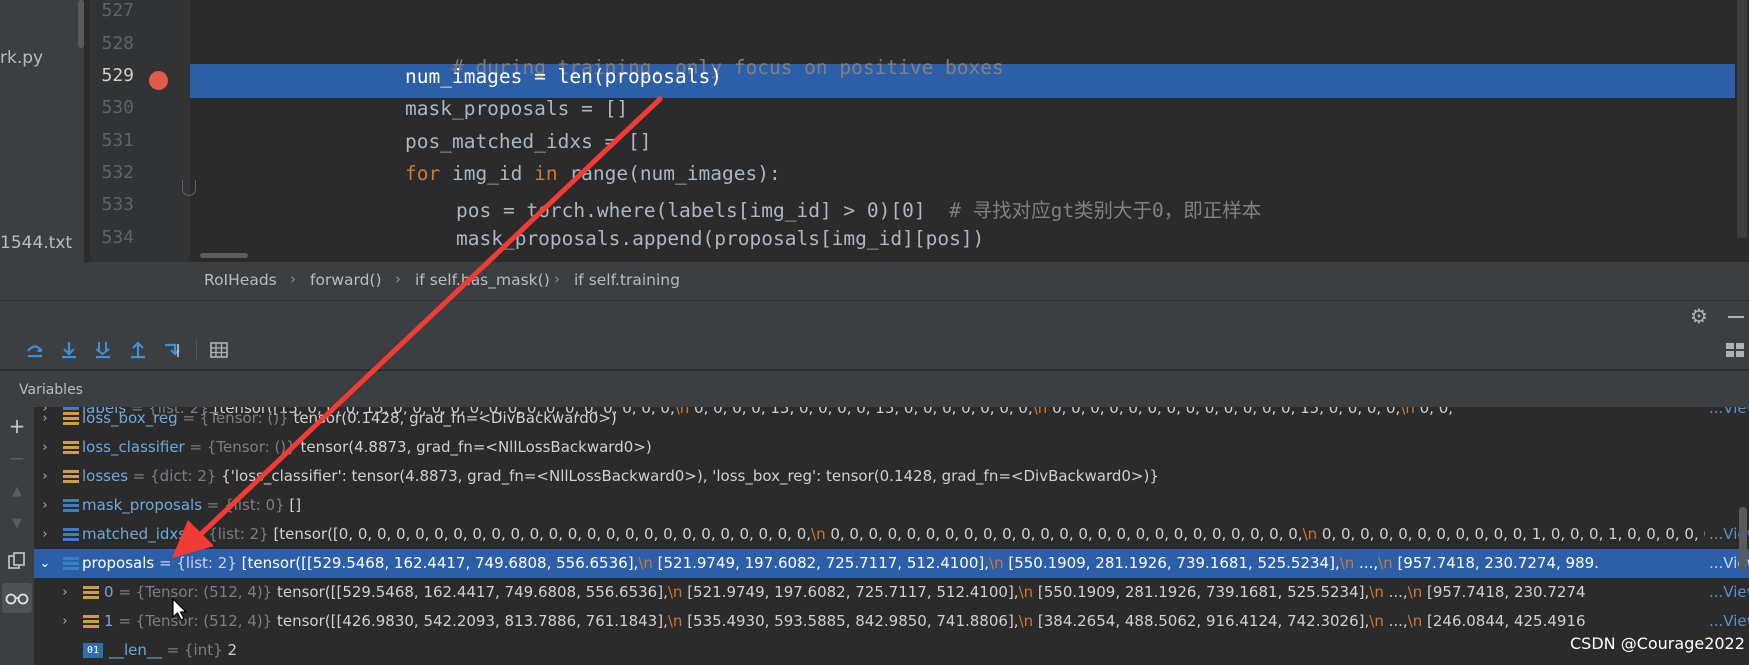  Describe the element at coordinates (117, 75) in the screenshot. I see `line-number-current: 529` at that location.